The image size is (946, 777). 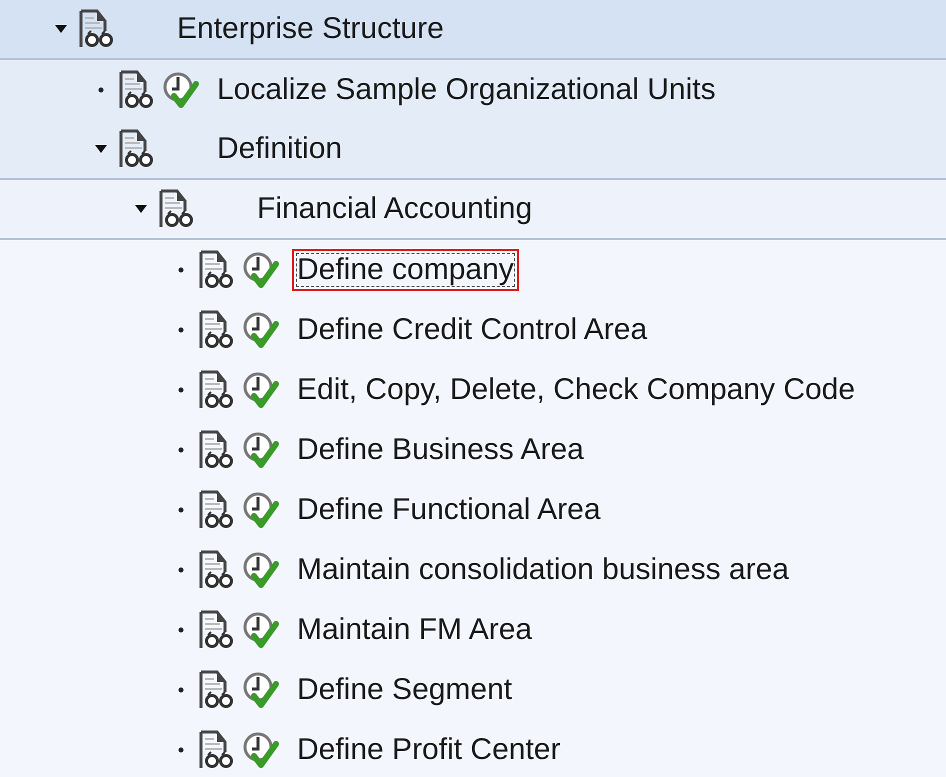 What do you see at coordinates (405, 690) in the screenshot?
I see `tree-node-label: Define Segment` at bounding box center [405, 690].